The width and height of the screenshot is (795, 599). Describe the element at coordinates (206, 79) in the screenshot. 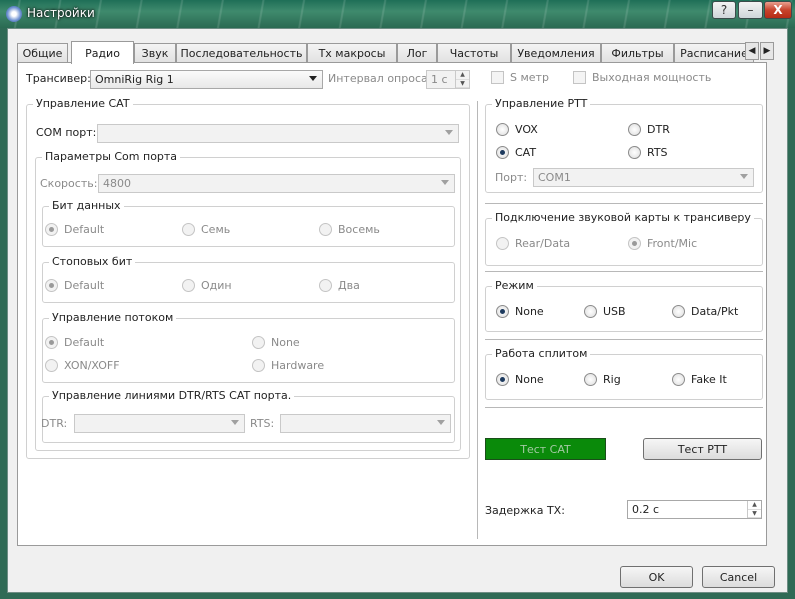

I see `transceiver-select: OmniRig Rig 1` at that location.